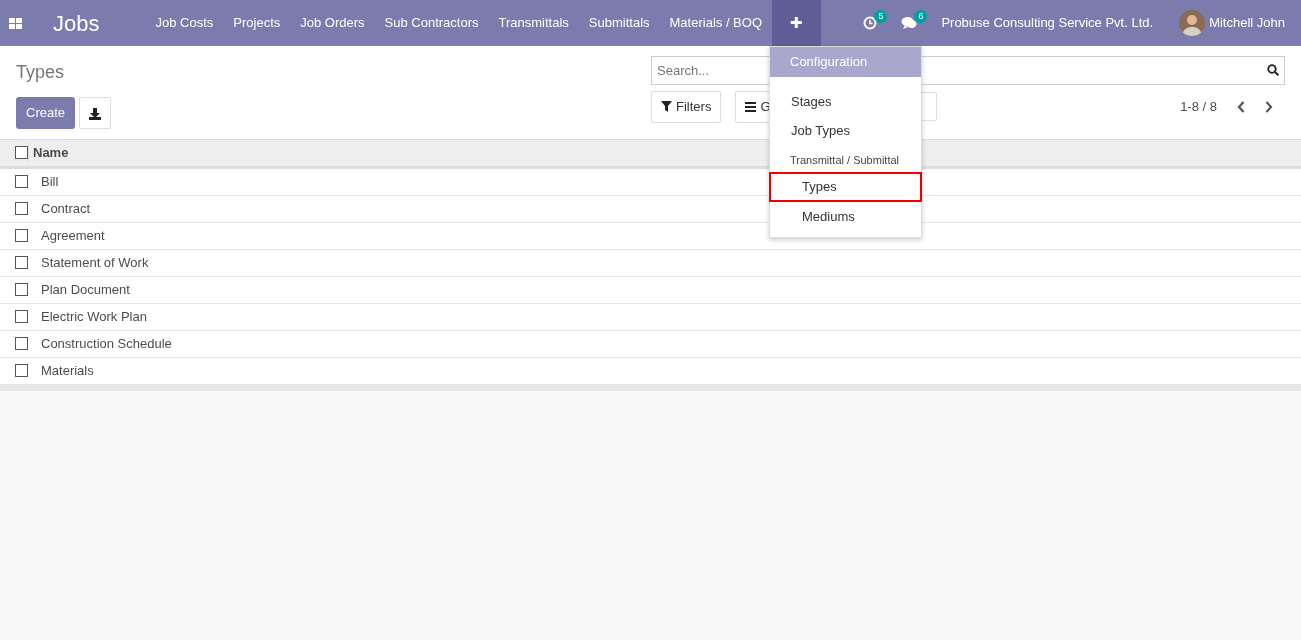 The width and height of the screenshot is (1301, 640). What do you see at coordinates (95, 262) in the screenshot?
I see `table-cell-text: Statement of Work` at bounding box center [95, 262].